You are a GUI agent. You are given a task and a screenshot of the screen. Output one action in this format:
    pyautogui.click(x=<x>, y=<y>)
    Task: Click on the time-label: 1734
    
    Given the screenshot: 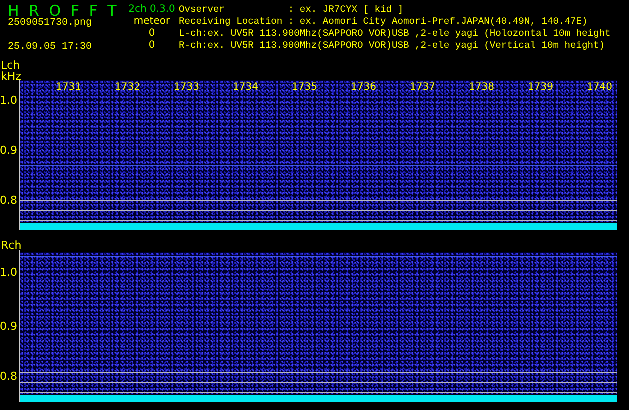 What is the action you would take?
    pyautogui.click(x=245, y=87)
    